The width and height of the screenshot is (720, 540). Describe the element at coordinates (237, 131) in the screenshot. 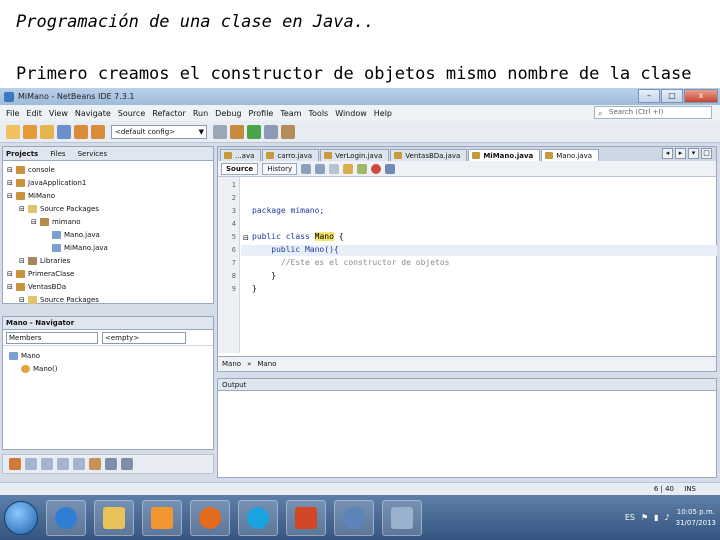

I see `clean-build-icon` at that location.